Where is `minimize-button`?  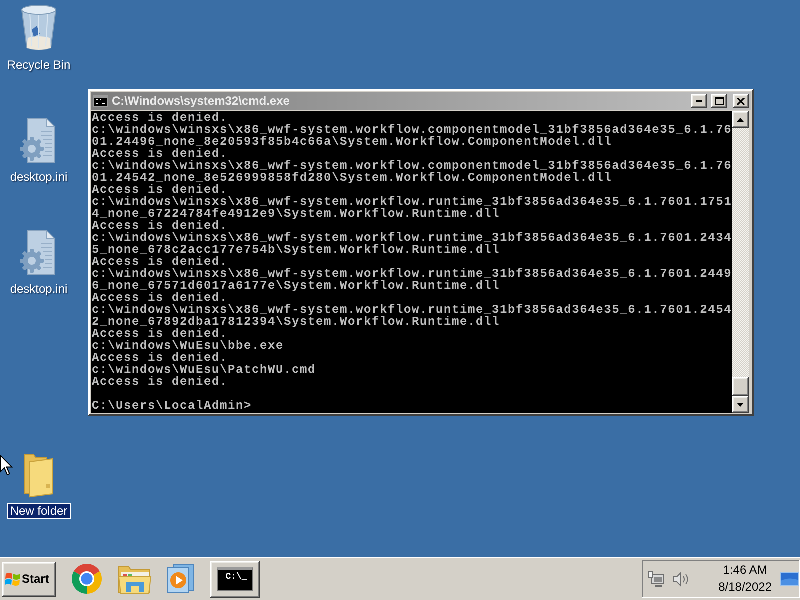 minimize-button is located at coordinates (699, 101).